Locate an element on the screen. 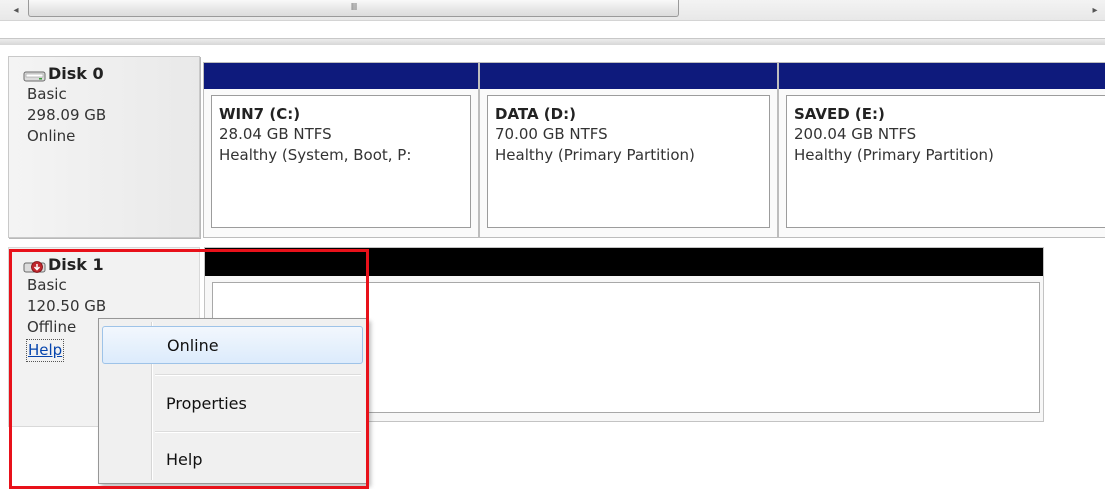 The width and height of the screenshot is (1105, 489). scrollbar-thumb: III is located at coordinates (353, 8).